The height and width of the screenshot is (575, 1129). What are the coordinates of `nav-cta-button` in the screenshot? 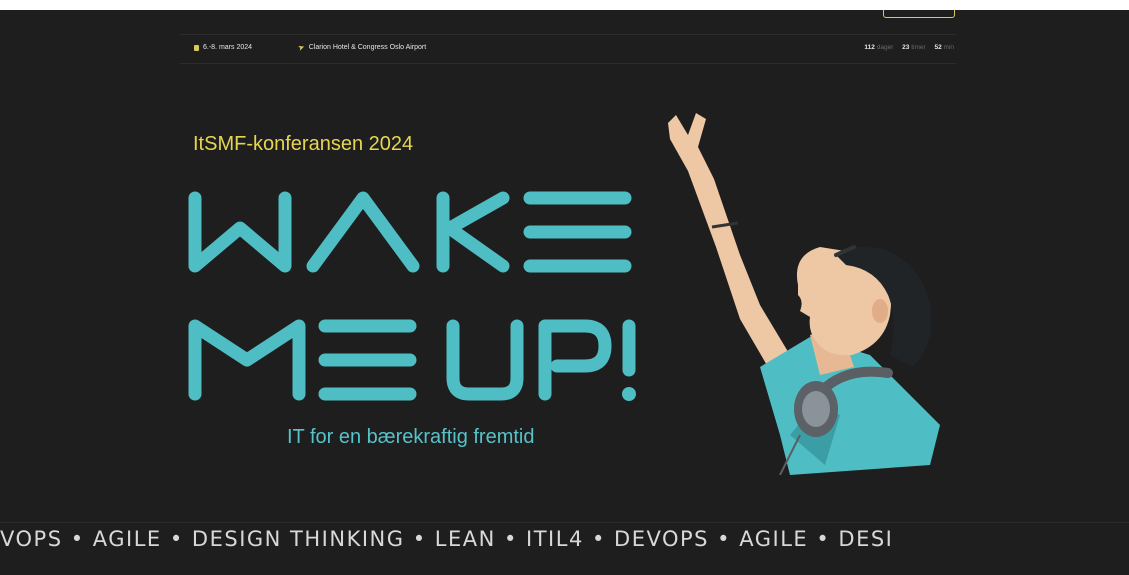 It's located at (919, 14).